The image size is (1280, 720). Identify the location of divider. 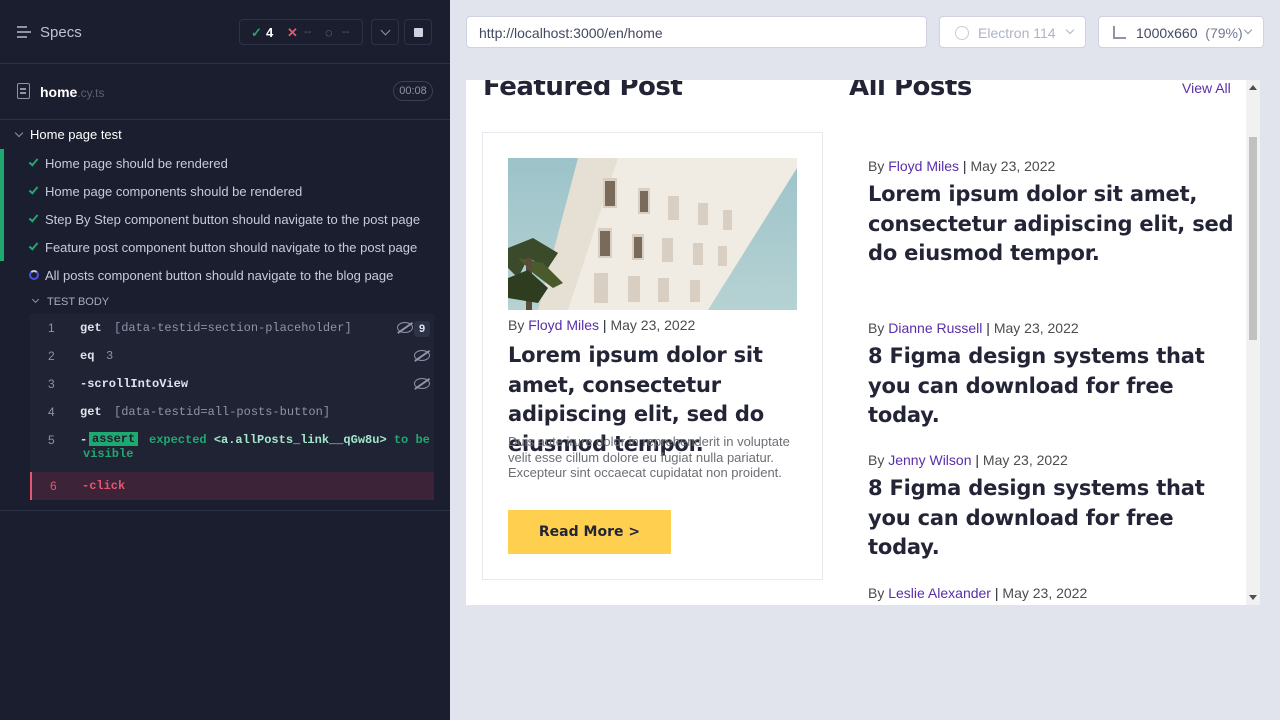
(225, 510).